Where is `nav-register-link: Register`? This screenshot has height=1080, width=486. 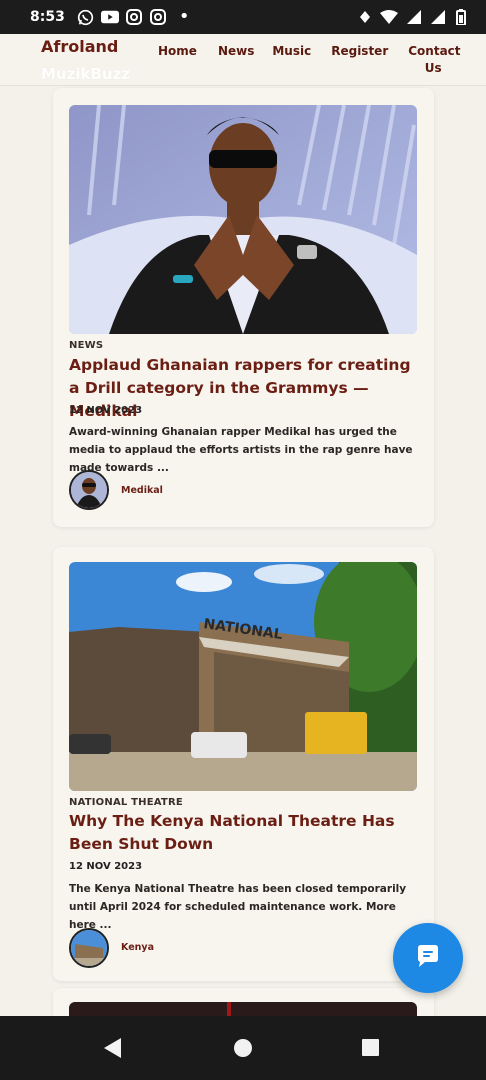 nav-register-link: Register is located at coordinates (359, 60).